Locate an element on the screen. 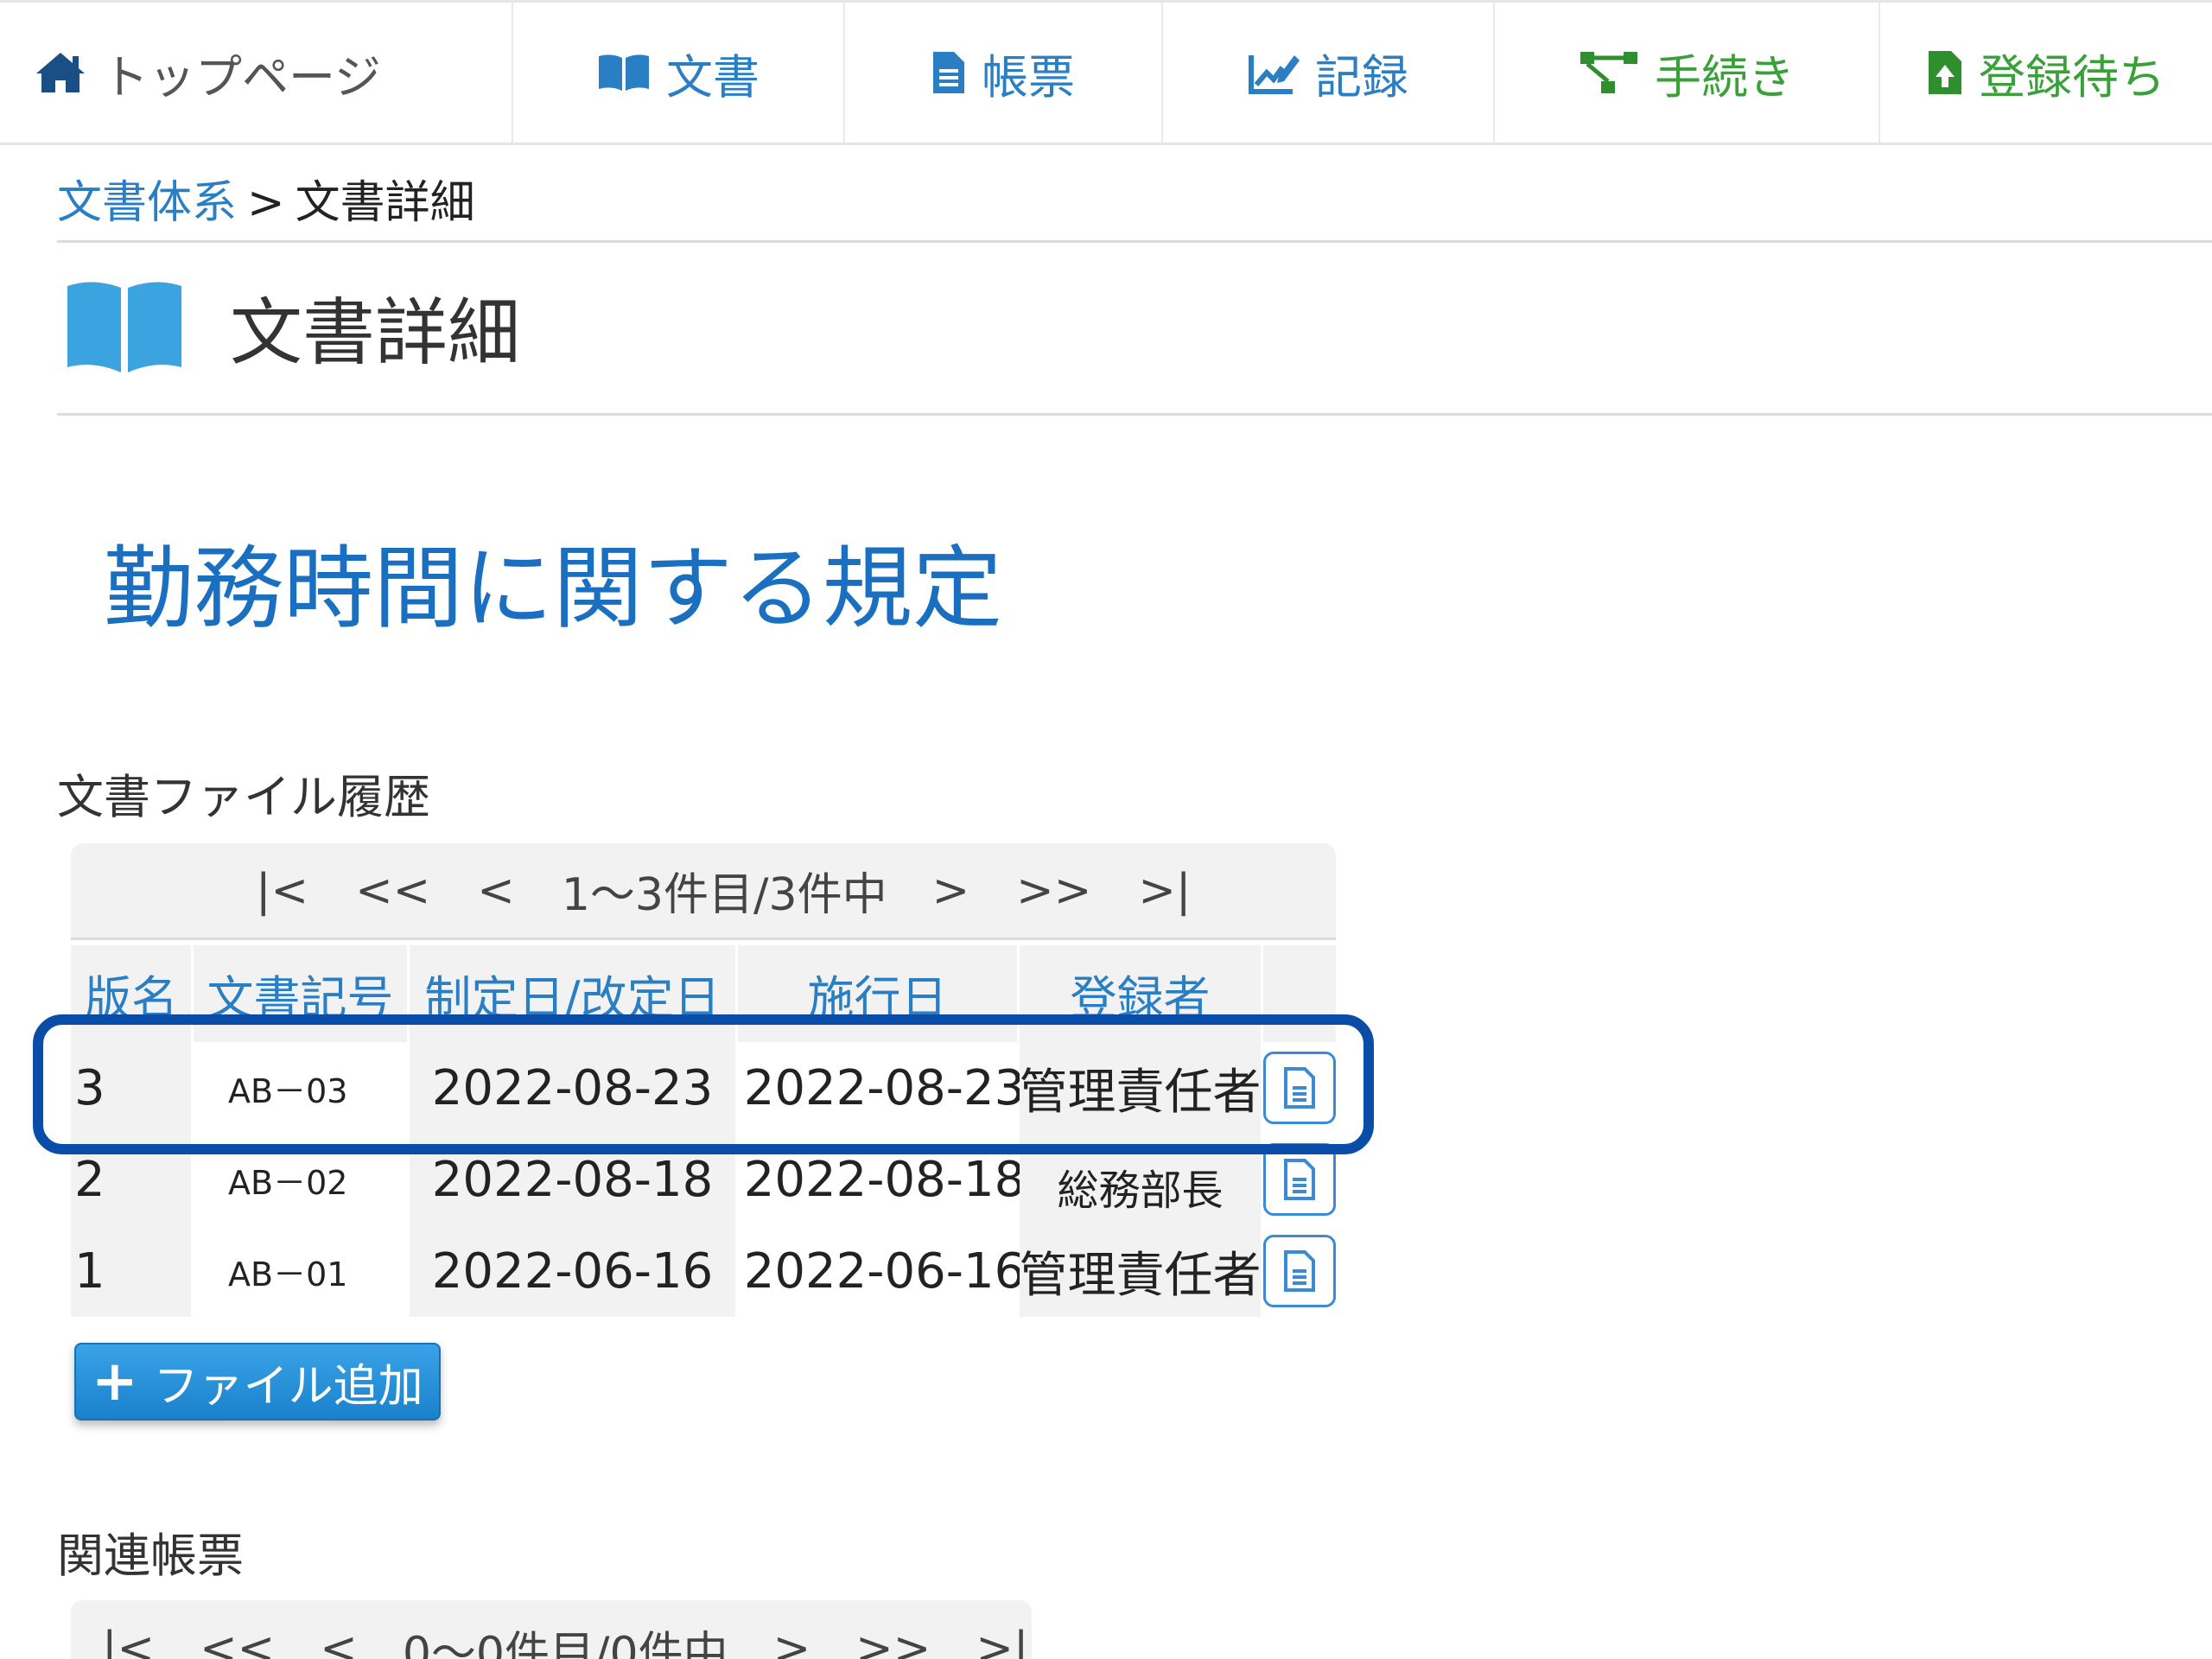 The height and width of the screenshot is (1659, 2212). nav-records-label: 記録 is located at coordinates (1361, 77).